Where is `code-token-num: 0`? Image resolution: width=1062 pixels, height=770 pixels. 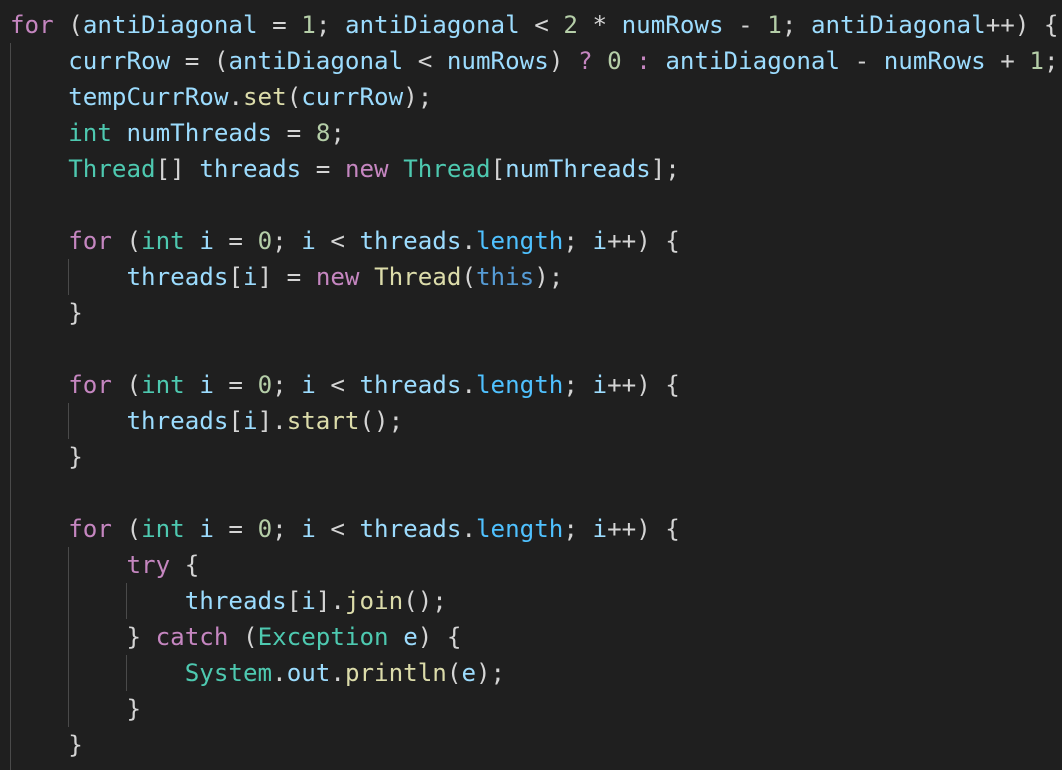
code-token-num: 0 is located at coordinates (265, 529).